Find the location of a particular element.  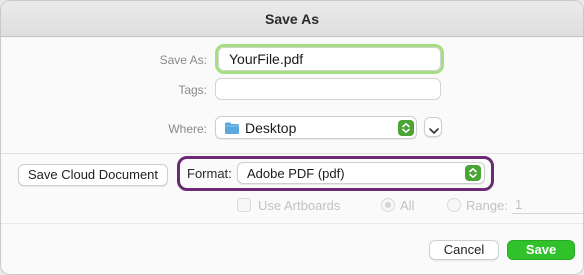

format-value: Adobe PDF (pdf) is located at coordinates (296, 173).